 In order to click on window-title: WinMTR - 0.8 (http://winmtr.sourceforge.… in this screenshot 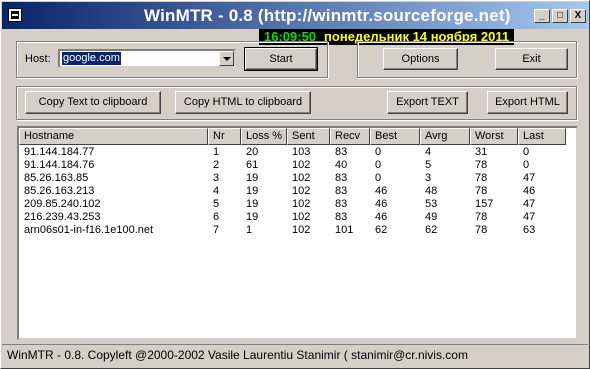, I will do `click(327, 15)`.